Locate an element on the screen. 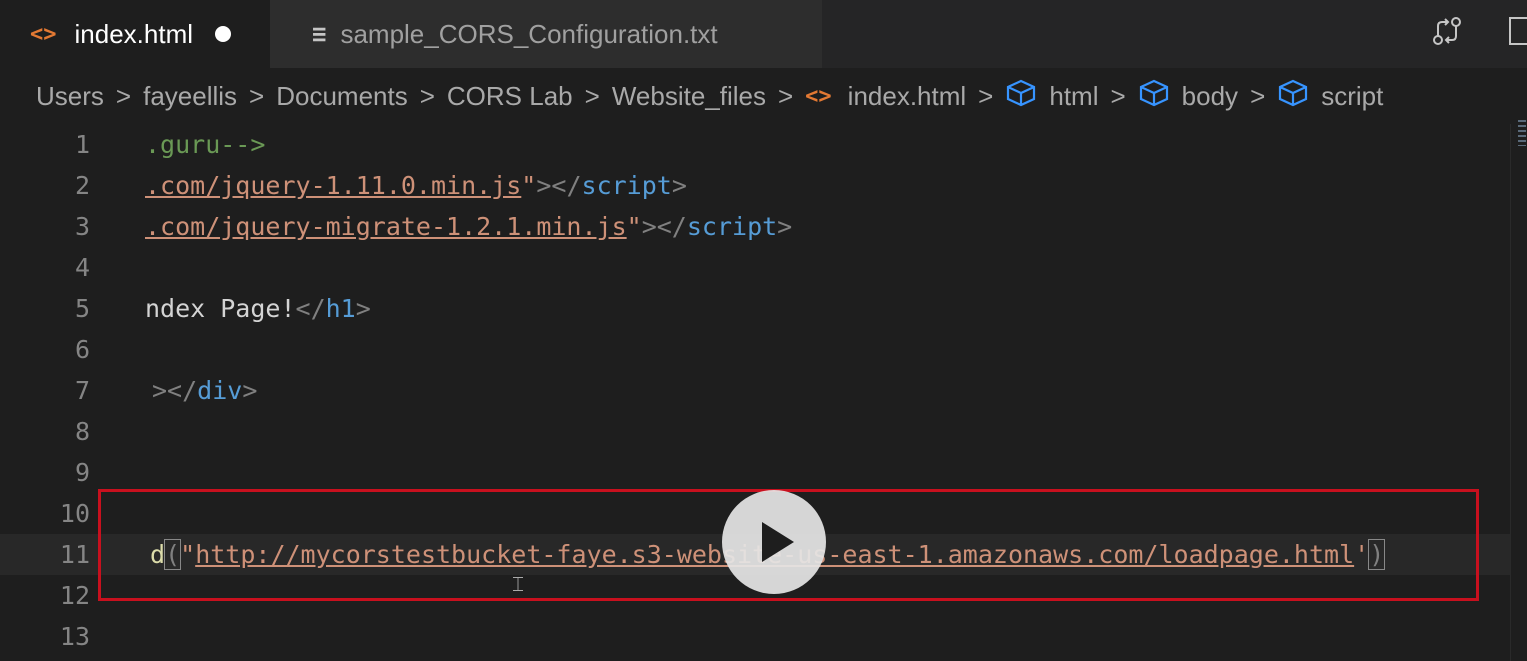 The image size is (1527, 661). breadcrumb-symbol-html: html is located at coordinates (1051, 96).